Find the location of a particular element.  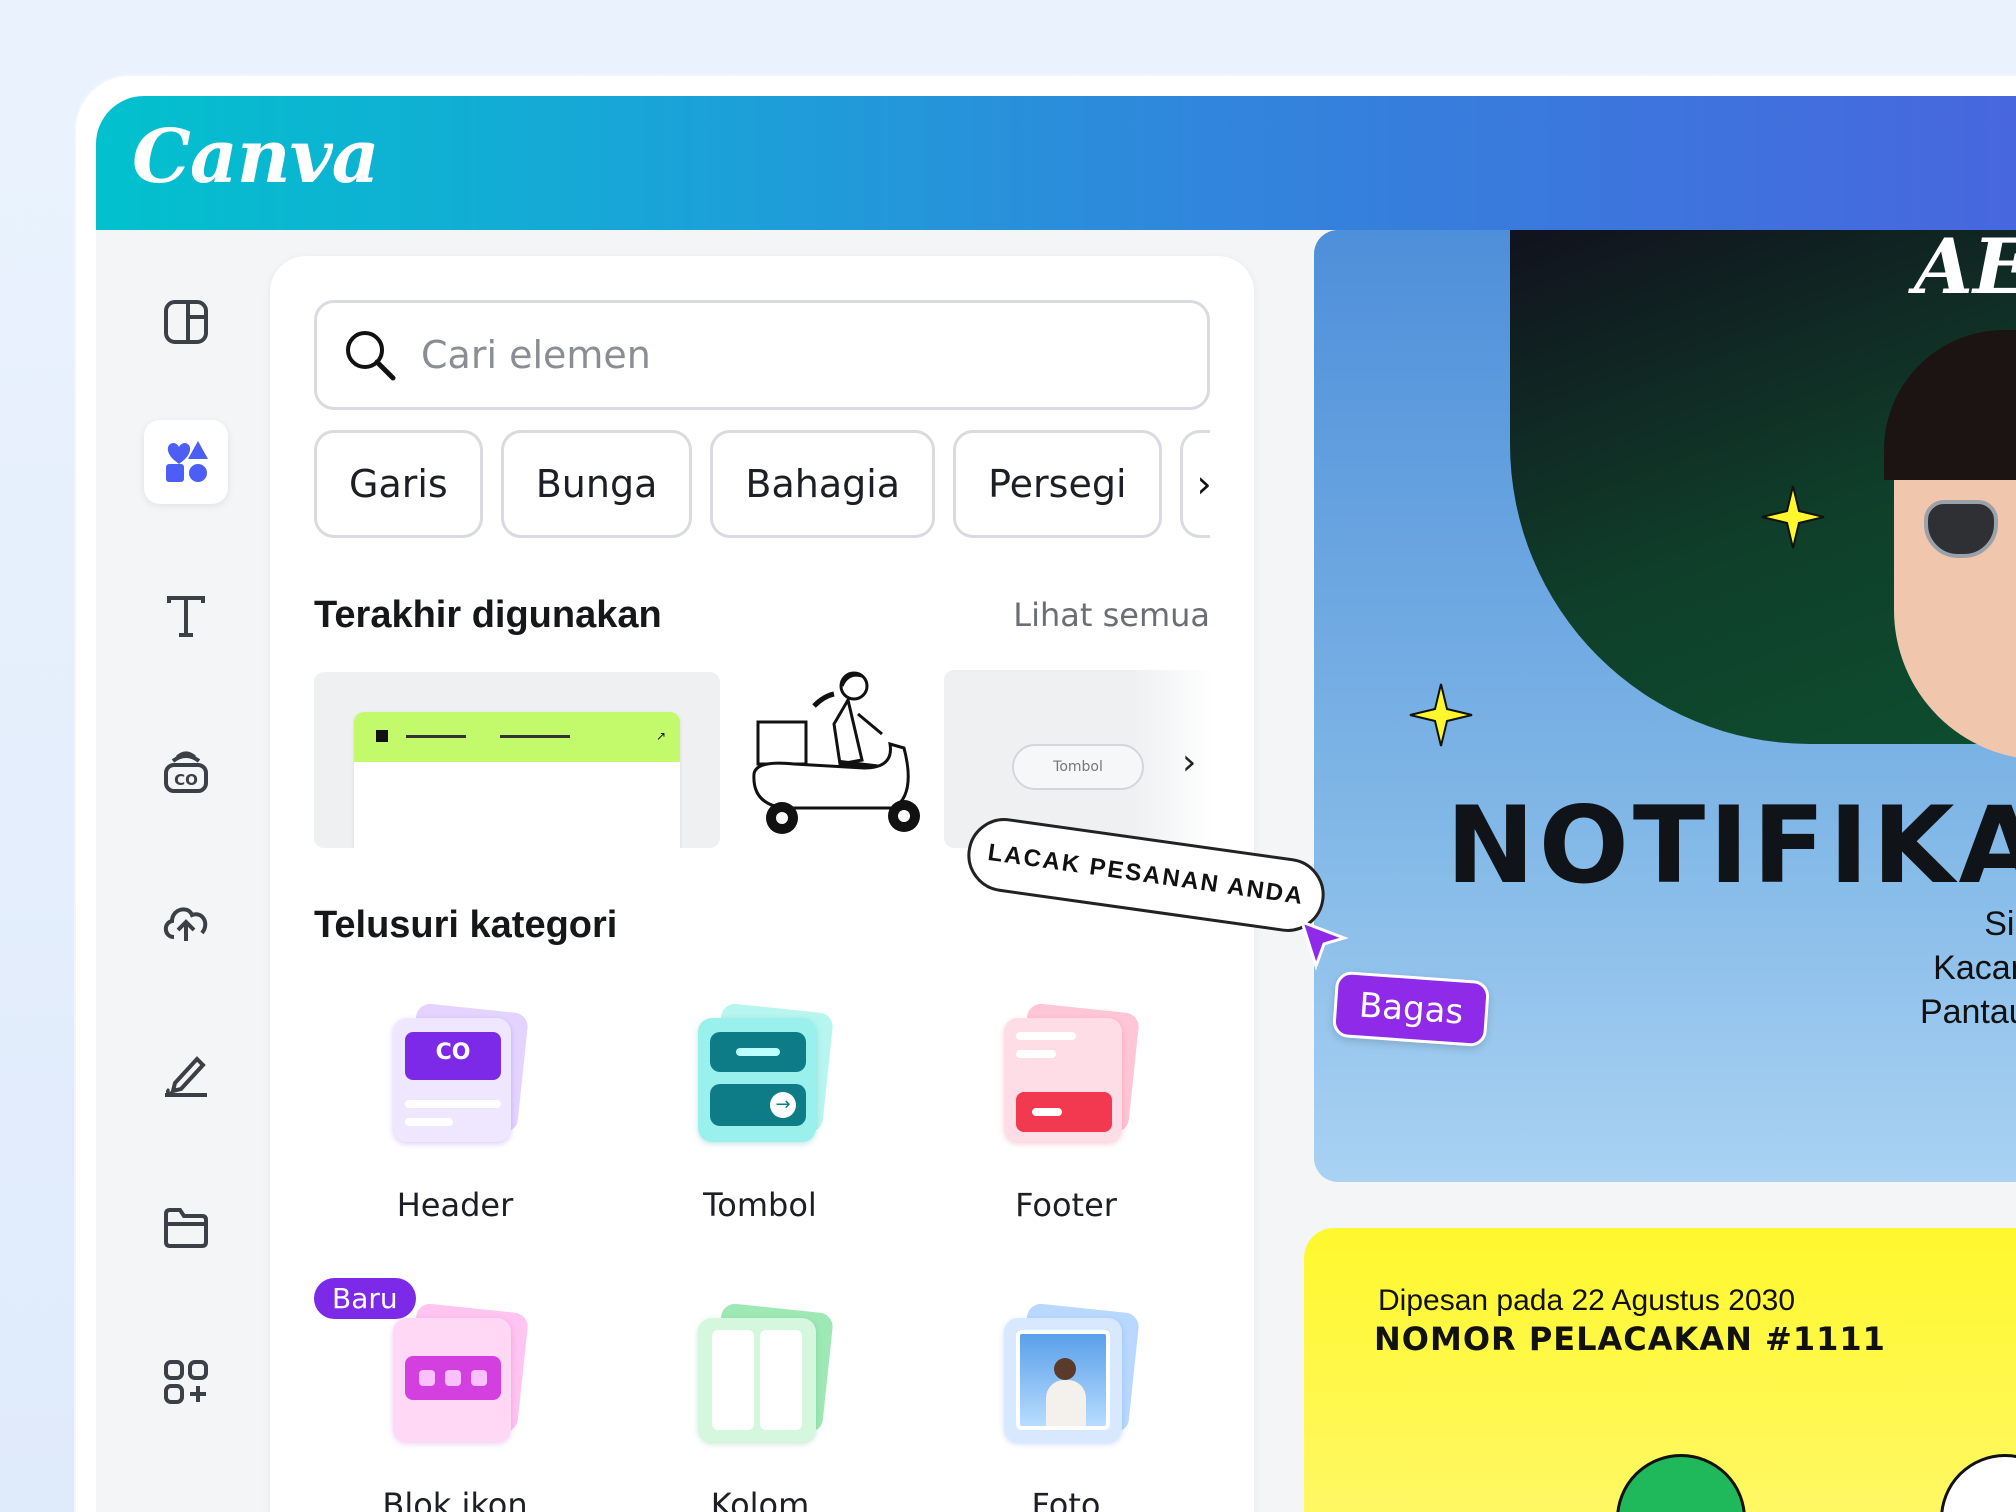

upload-icon is located at coordinates (186, 922).